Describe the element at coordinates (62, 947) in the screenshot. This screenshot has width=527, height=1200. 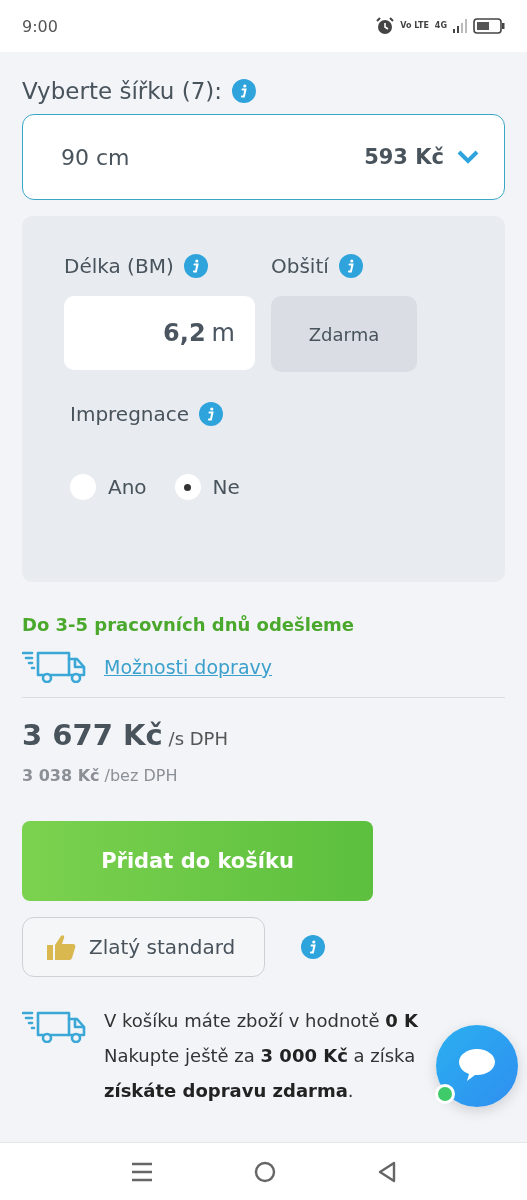
I see `thumbs-up-icon` at that location.